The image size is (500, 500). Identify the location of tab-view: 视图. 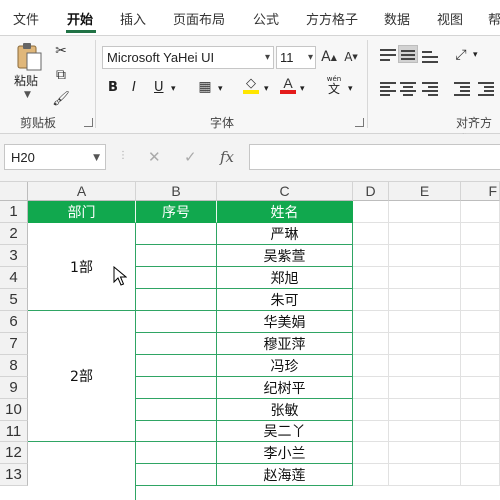
(450, 18).